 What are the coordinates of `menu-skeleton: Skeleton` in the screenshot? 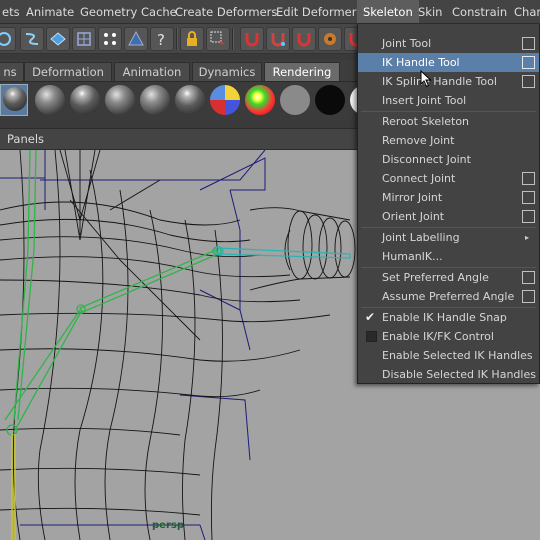 It's located at (388, 11).